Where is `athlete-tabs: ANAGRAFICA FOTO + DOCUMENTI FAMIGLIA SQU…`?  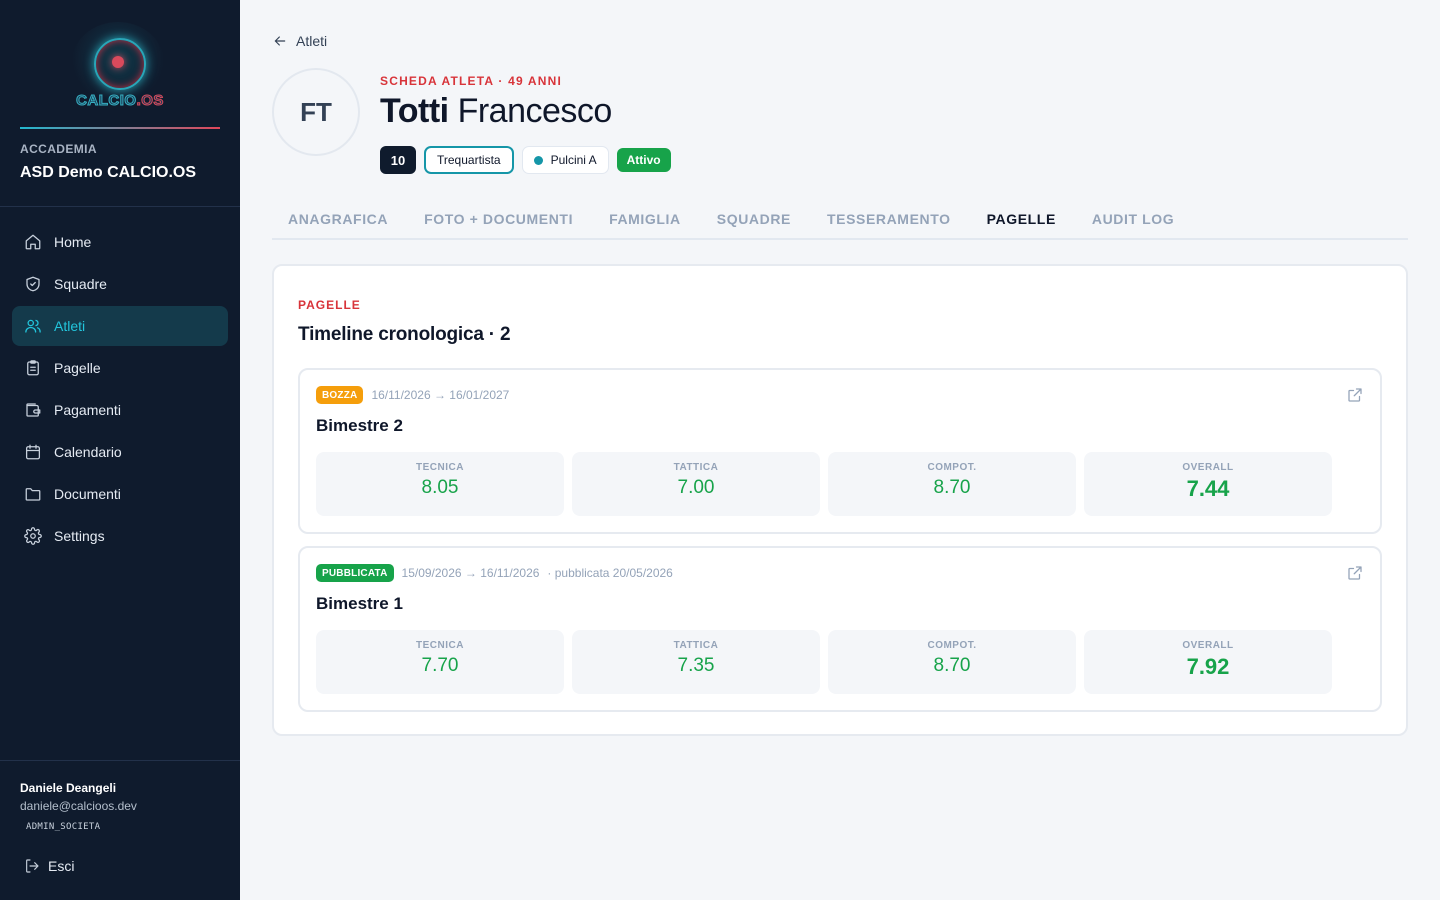 athlete-tabs: ANAGRAFICA FOTO + DOCUMENTI FAMIGLIA SQU… is located at coordinates (840, 220).